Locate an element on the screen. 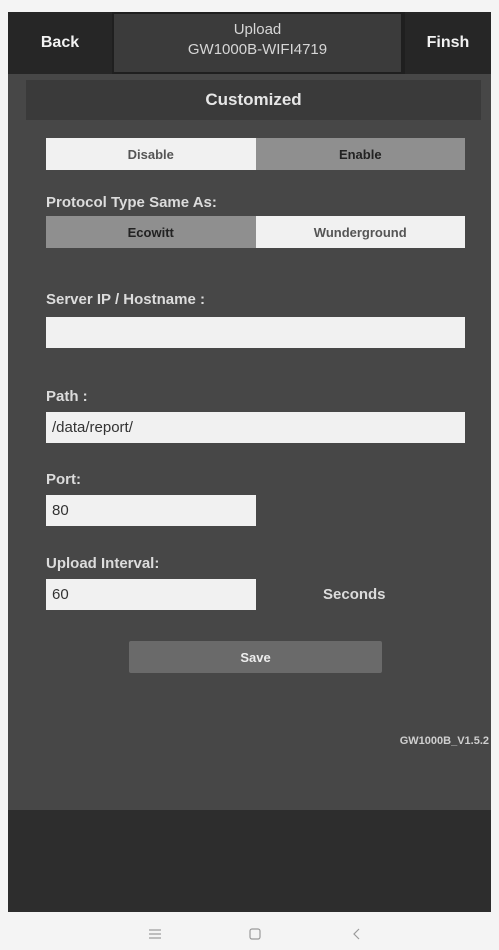 The height and width of the screenshot is (950, 499). title-line-device: GW1000B-WIFI4719 is located at coordinates (257, 49).